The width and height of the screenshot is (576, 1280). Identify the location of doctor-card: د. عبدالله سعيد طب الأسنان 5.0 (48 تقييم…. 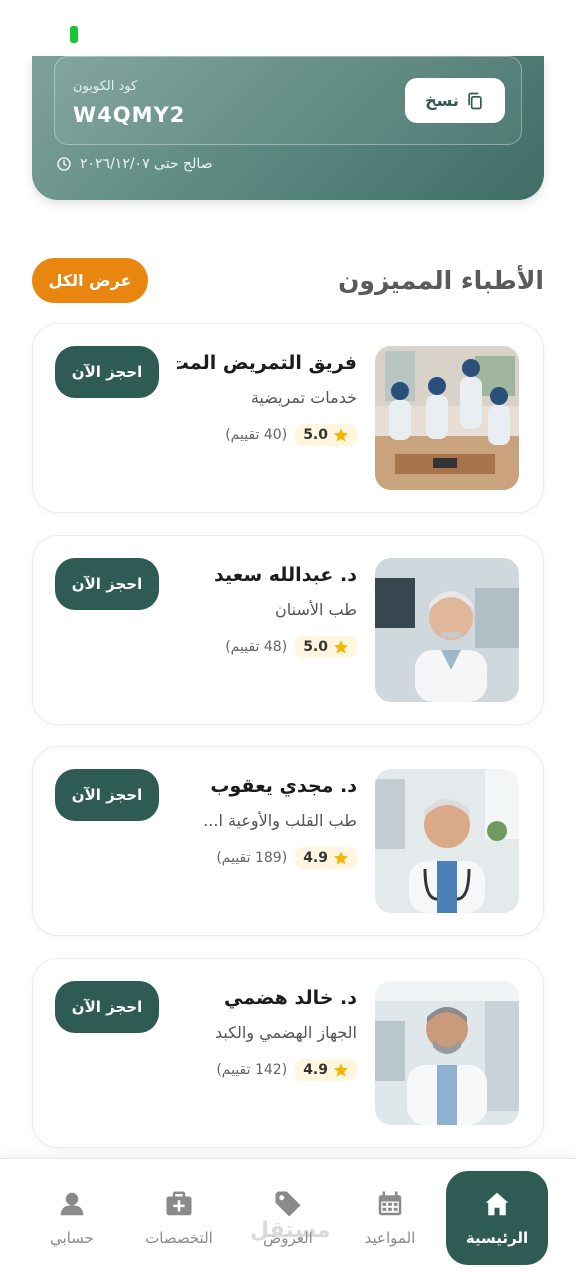
(288, 630).